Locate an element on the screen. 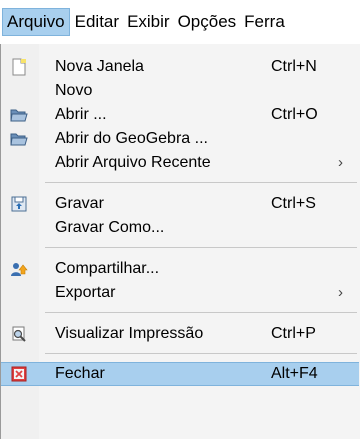 This screenshot has width=360, height=439. menu-item-nova-janela: Nova Janela Ctrl+N is located at coordinates (180, 67).